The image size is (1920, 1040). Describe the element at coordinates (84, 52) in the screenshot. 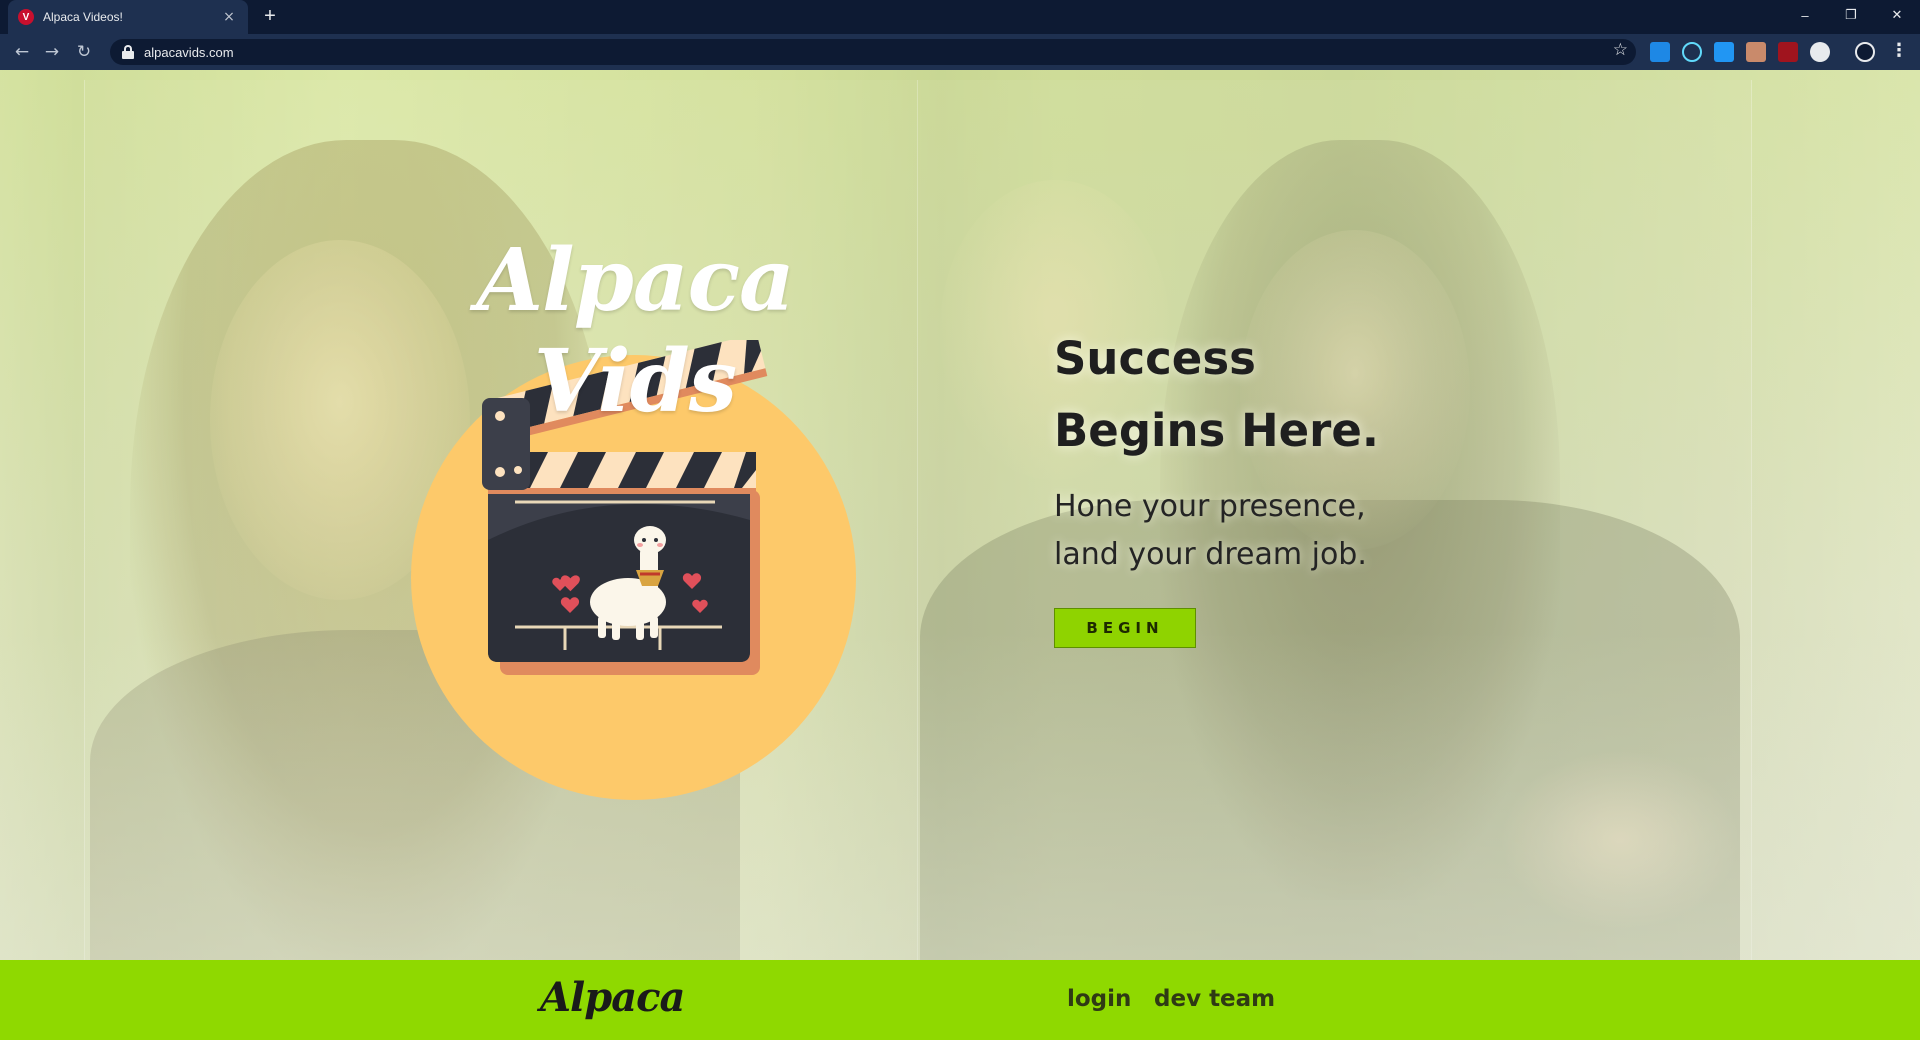

I see `reload-icon: ↻` at that location.